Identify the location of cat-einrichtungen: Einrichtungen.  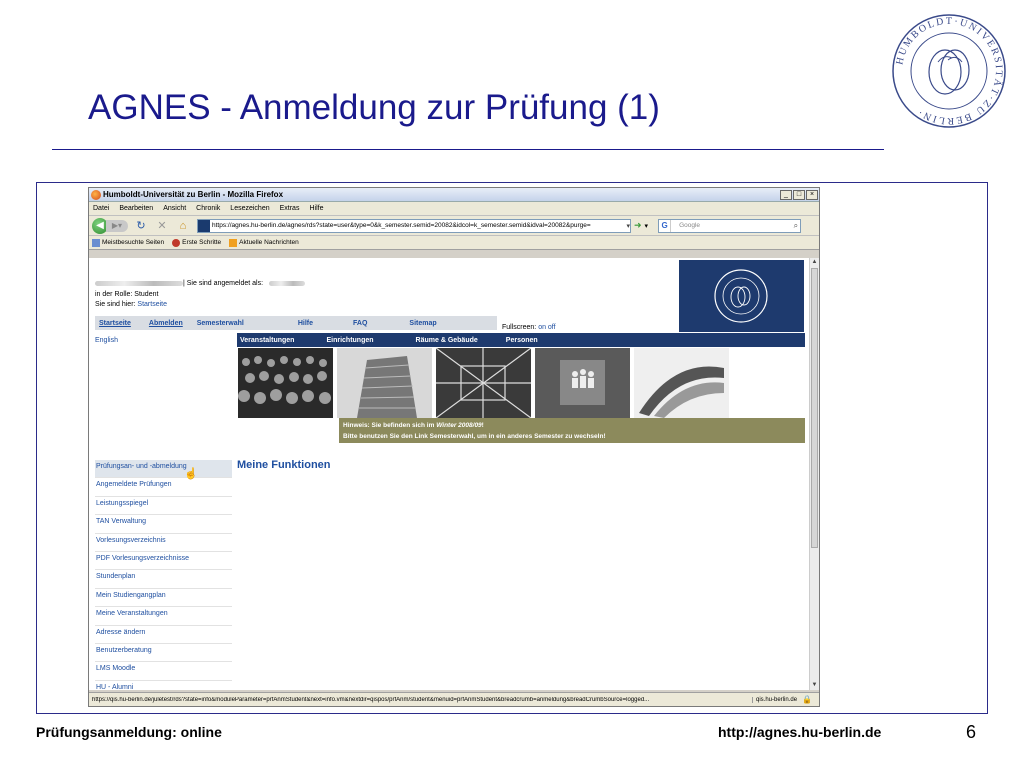
(349, 340).